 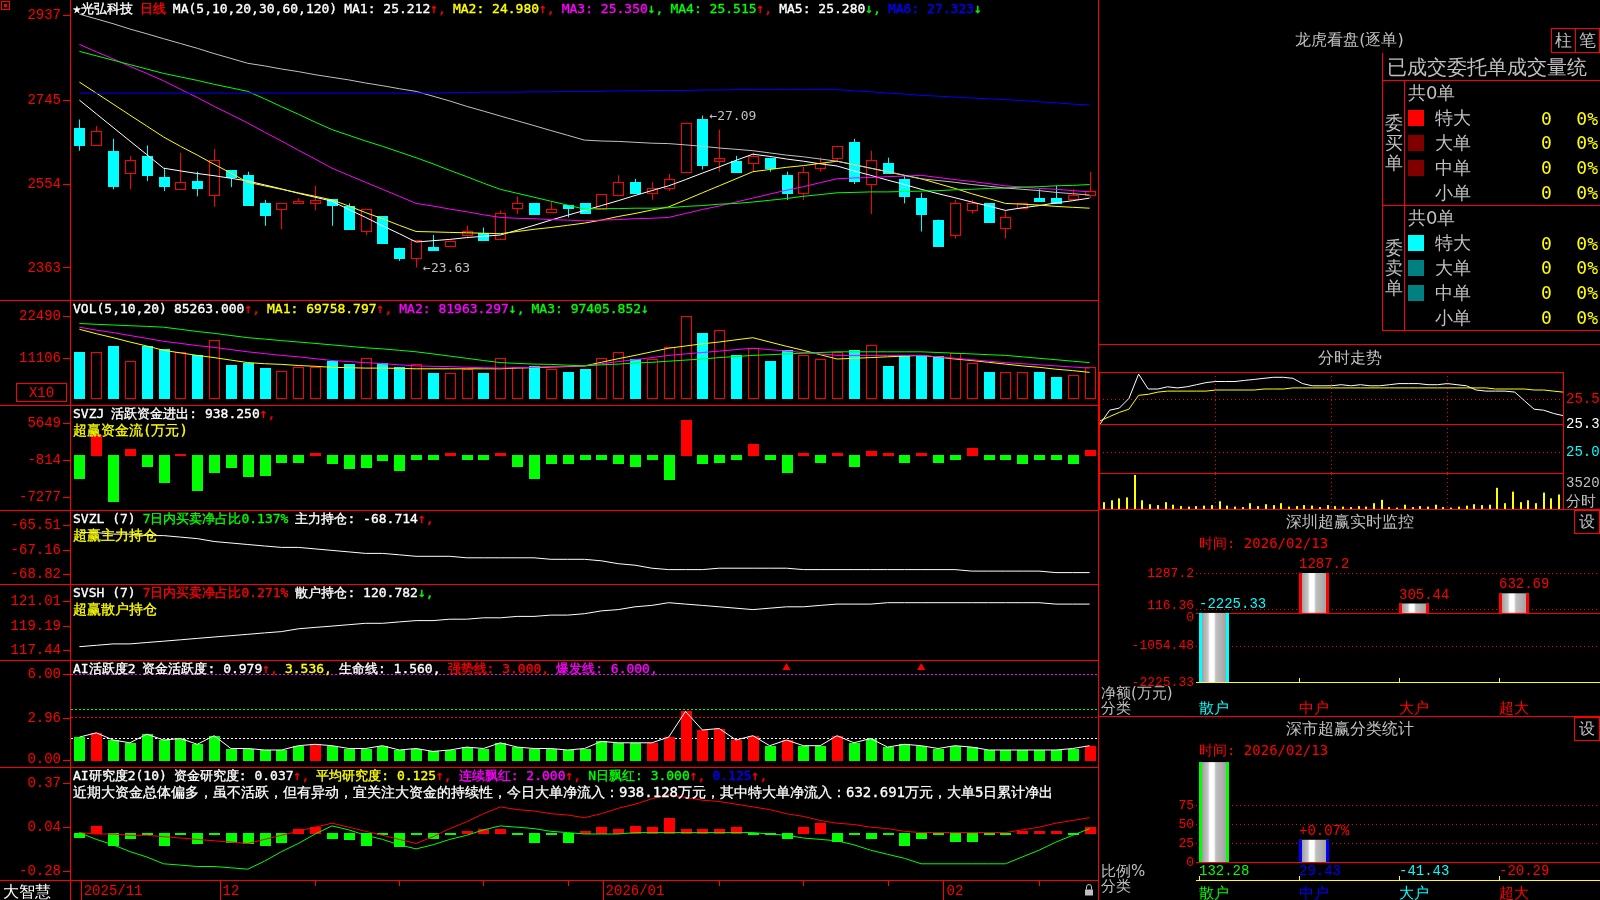 What do you see at coordinates (1224, 871) in the screenshot?
I see `value-label: 132.28` at bounding box center [1224, 871].